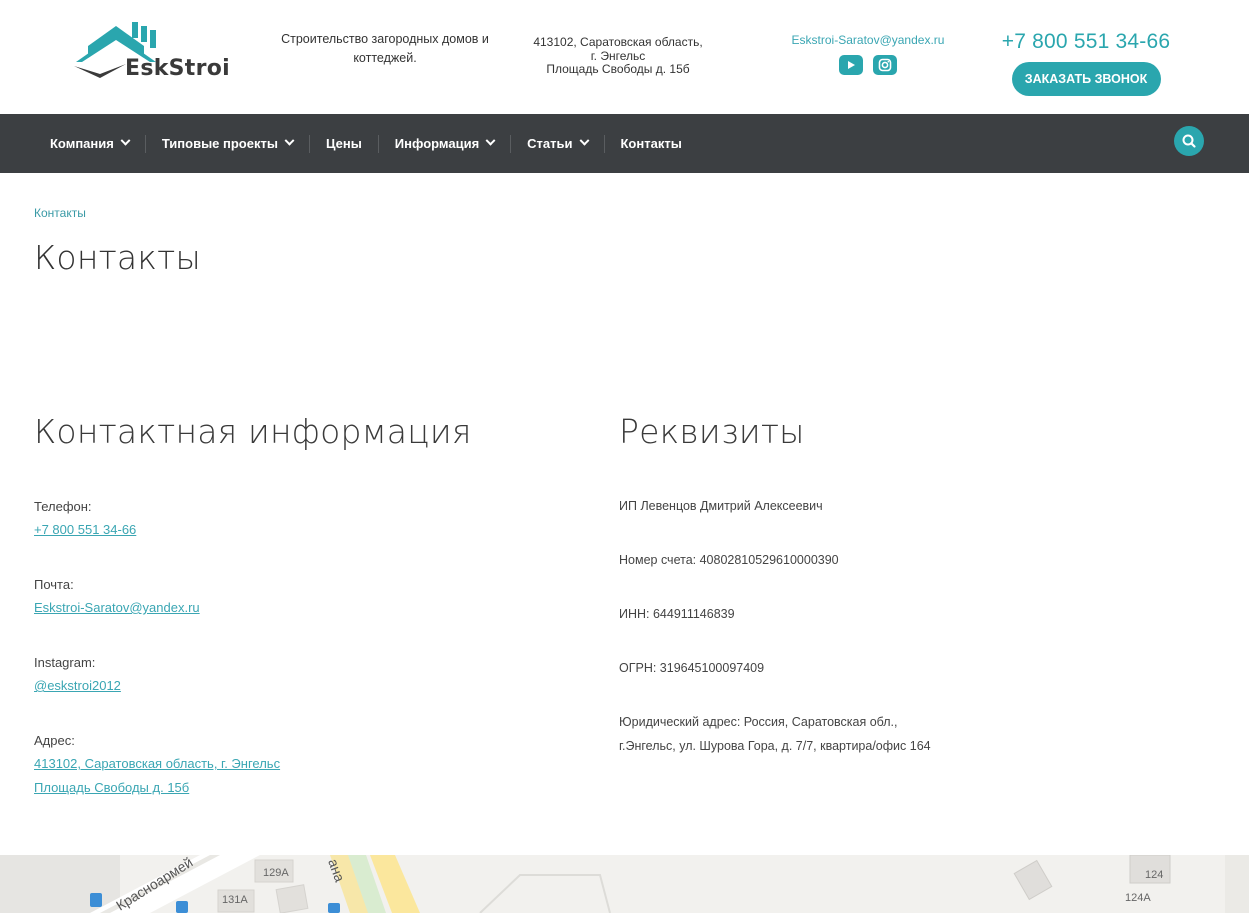  Describe the element at coordinates (117, 608) in the screenshot. I see `email-link: Eskstroi-Saratov@yandex.ru` at that location.